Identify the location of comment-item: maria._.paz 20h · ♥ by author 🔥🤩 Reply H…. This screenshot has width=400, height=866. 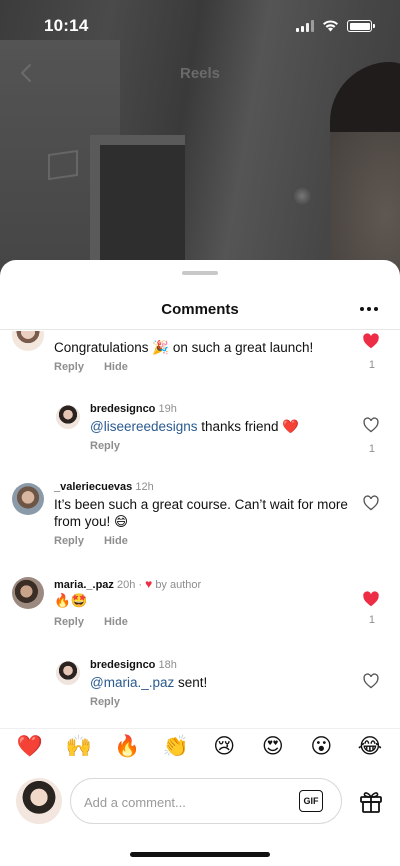
(200, 607).